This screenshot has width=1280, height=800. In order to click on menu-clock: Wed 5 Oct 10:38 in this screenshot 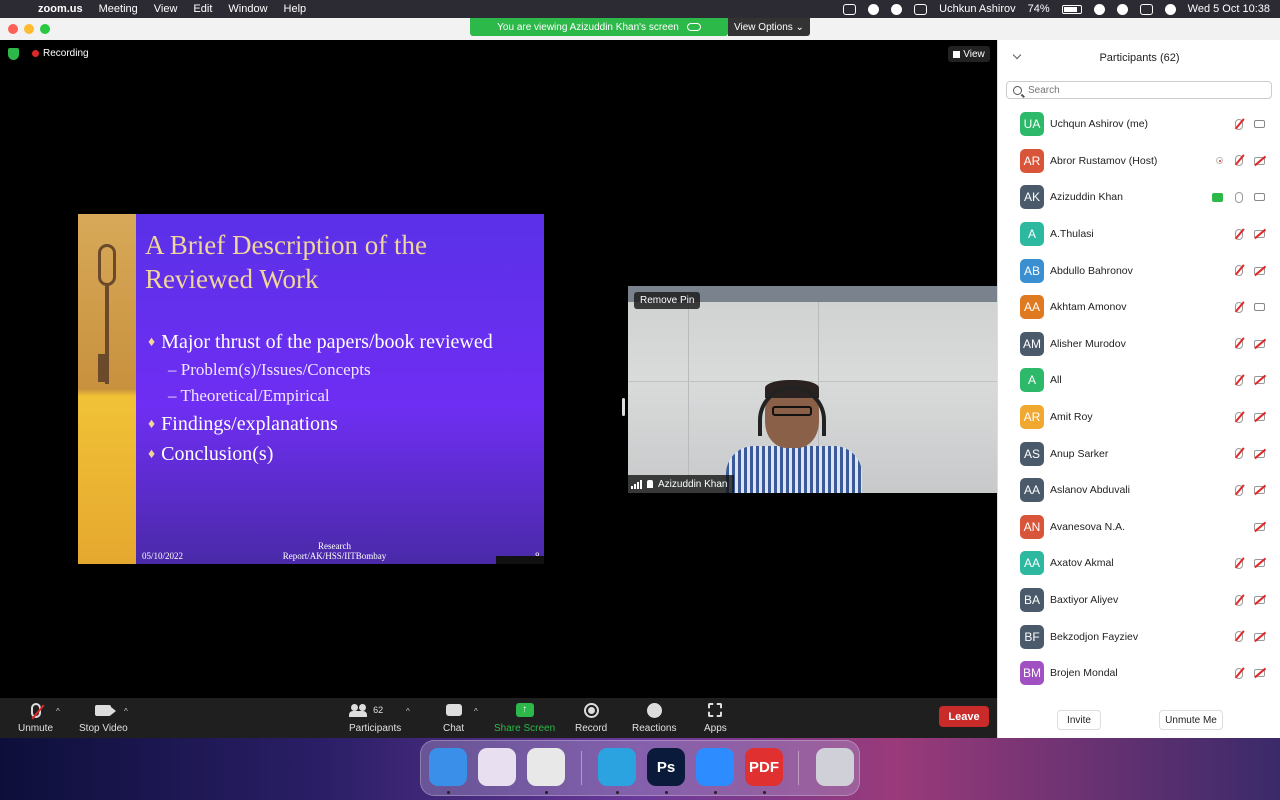, I will do `click(1229, 9)`.